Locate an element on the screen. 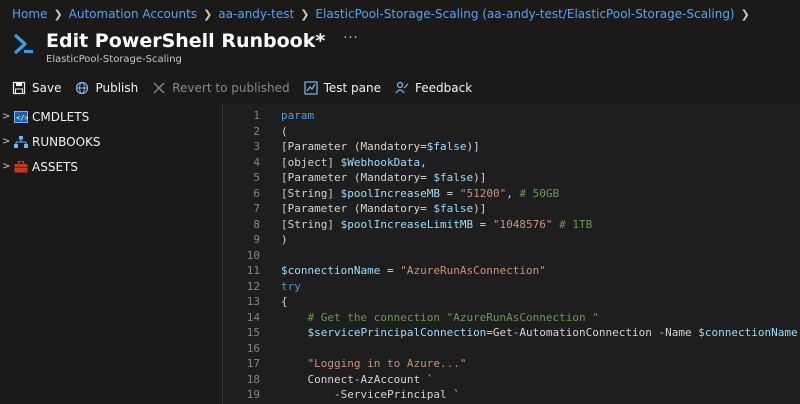 This screenshot has height=404, width=800. line-number: 4 is located at coordinates (256, 162).